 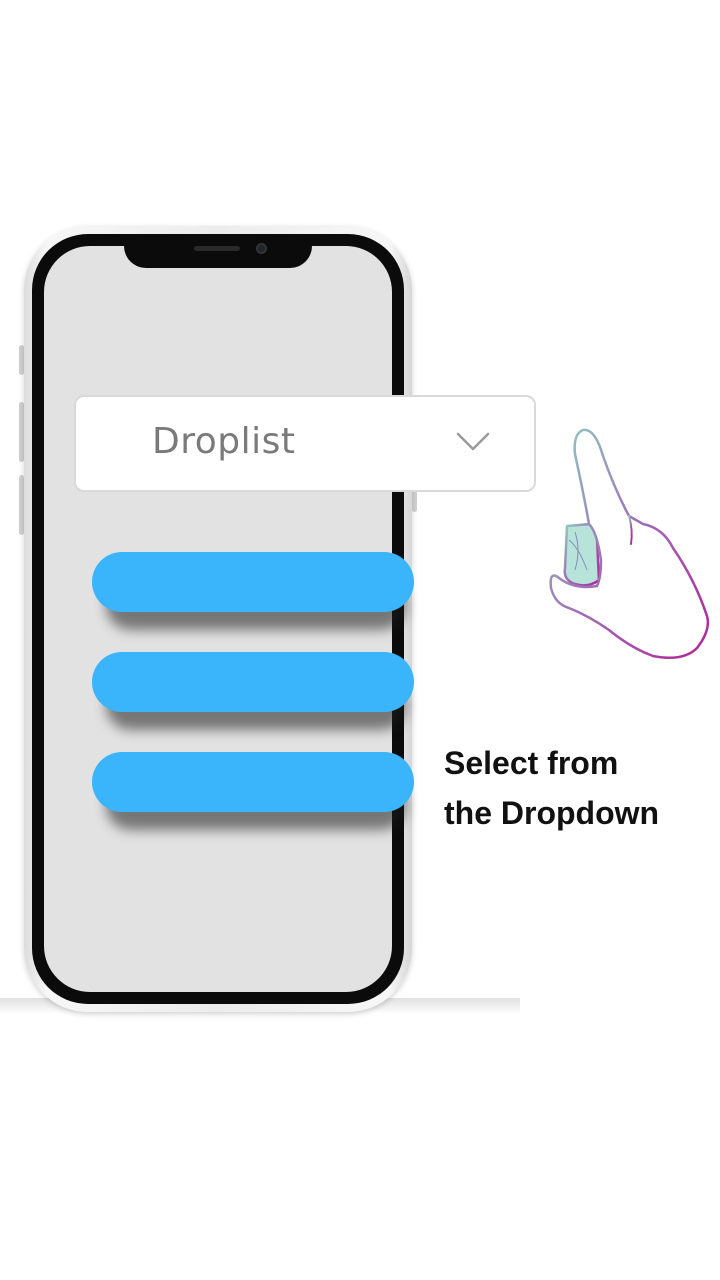 I want to click on caption-line-1: Select from, so click(x=531, y=763).